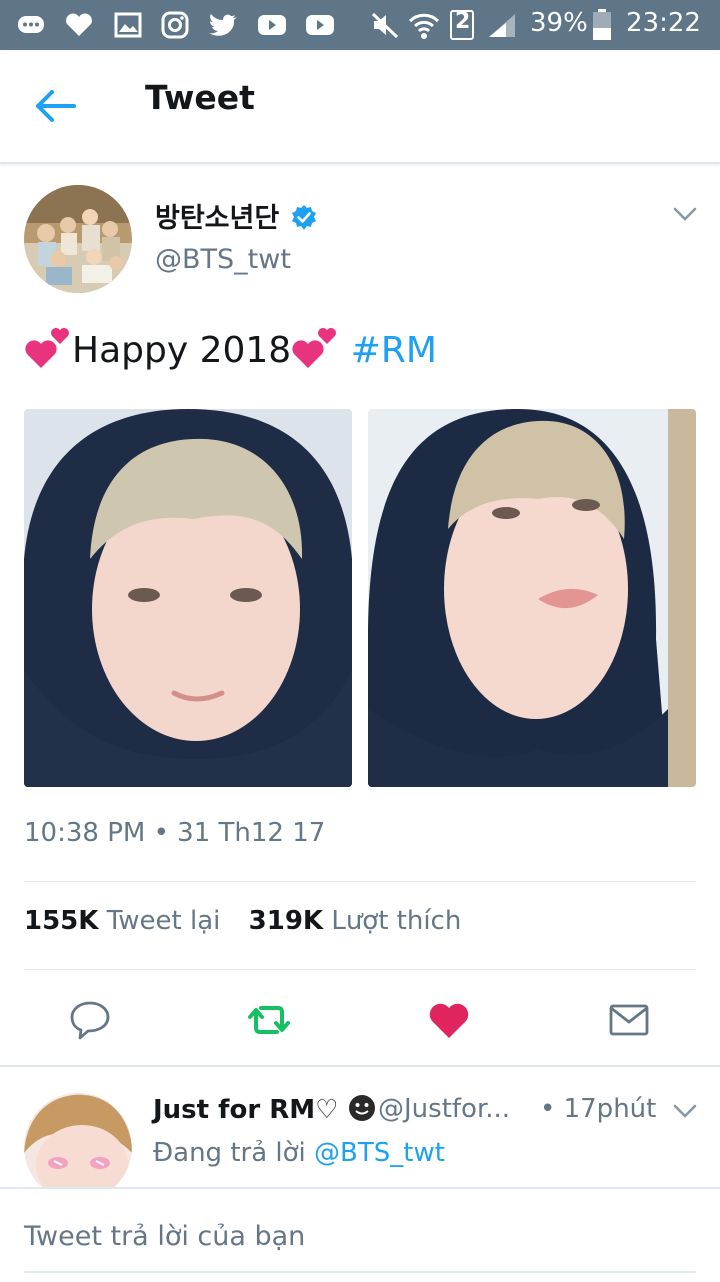 The image size is (720, 1282). Describe the element at coordinates (394, 350) in the screenshot. I see `hashtag-link: #RM` at that location.